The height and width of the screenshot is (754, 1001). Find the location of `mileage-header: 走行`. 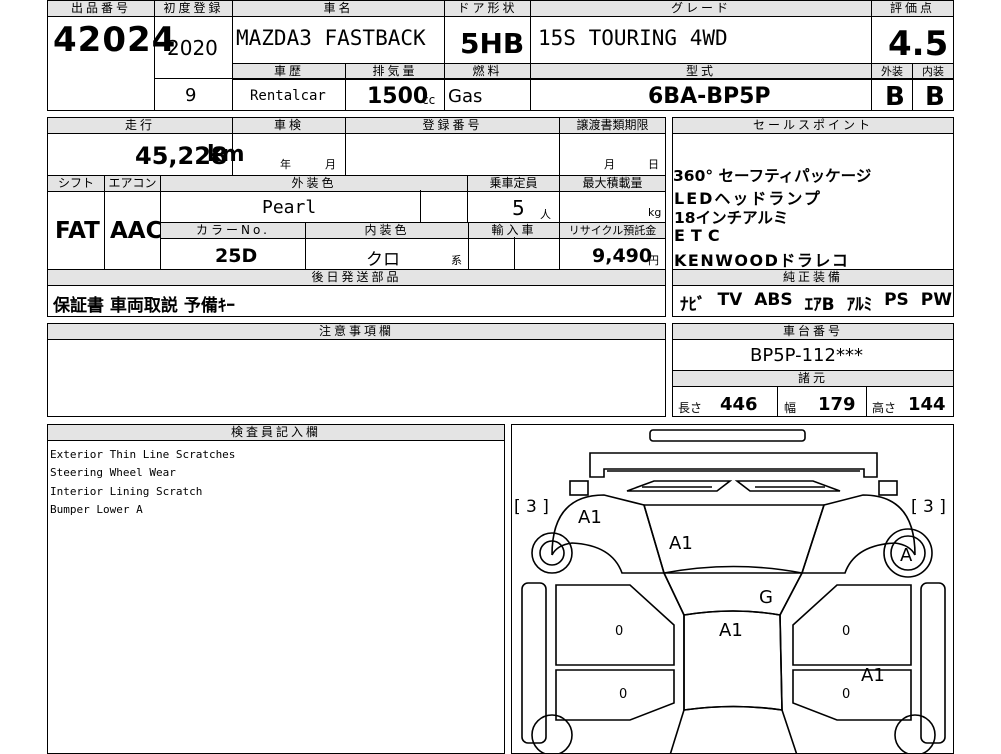

mileage-header: 走行 is located at coordinates (140, 125).